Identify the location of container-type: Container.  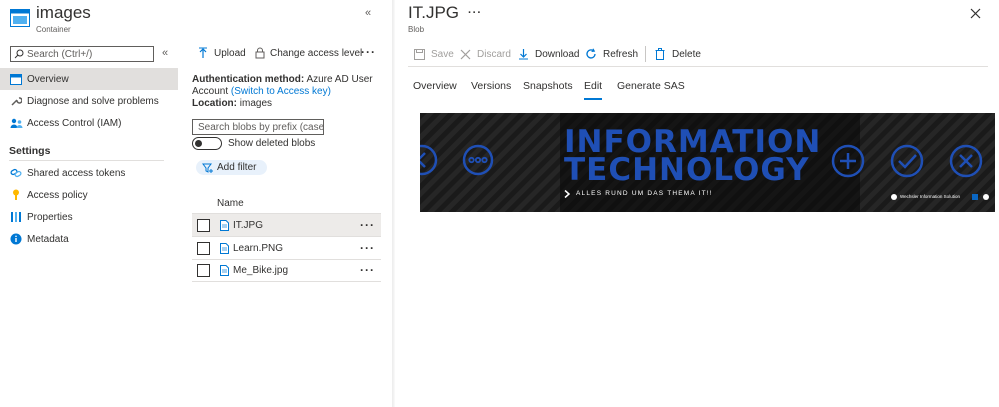
(53, 29).